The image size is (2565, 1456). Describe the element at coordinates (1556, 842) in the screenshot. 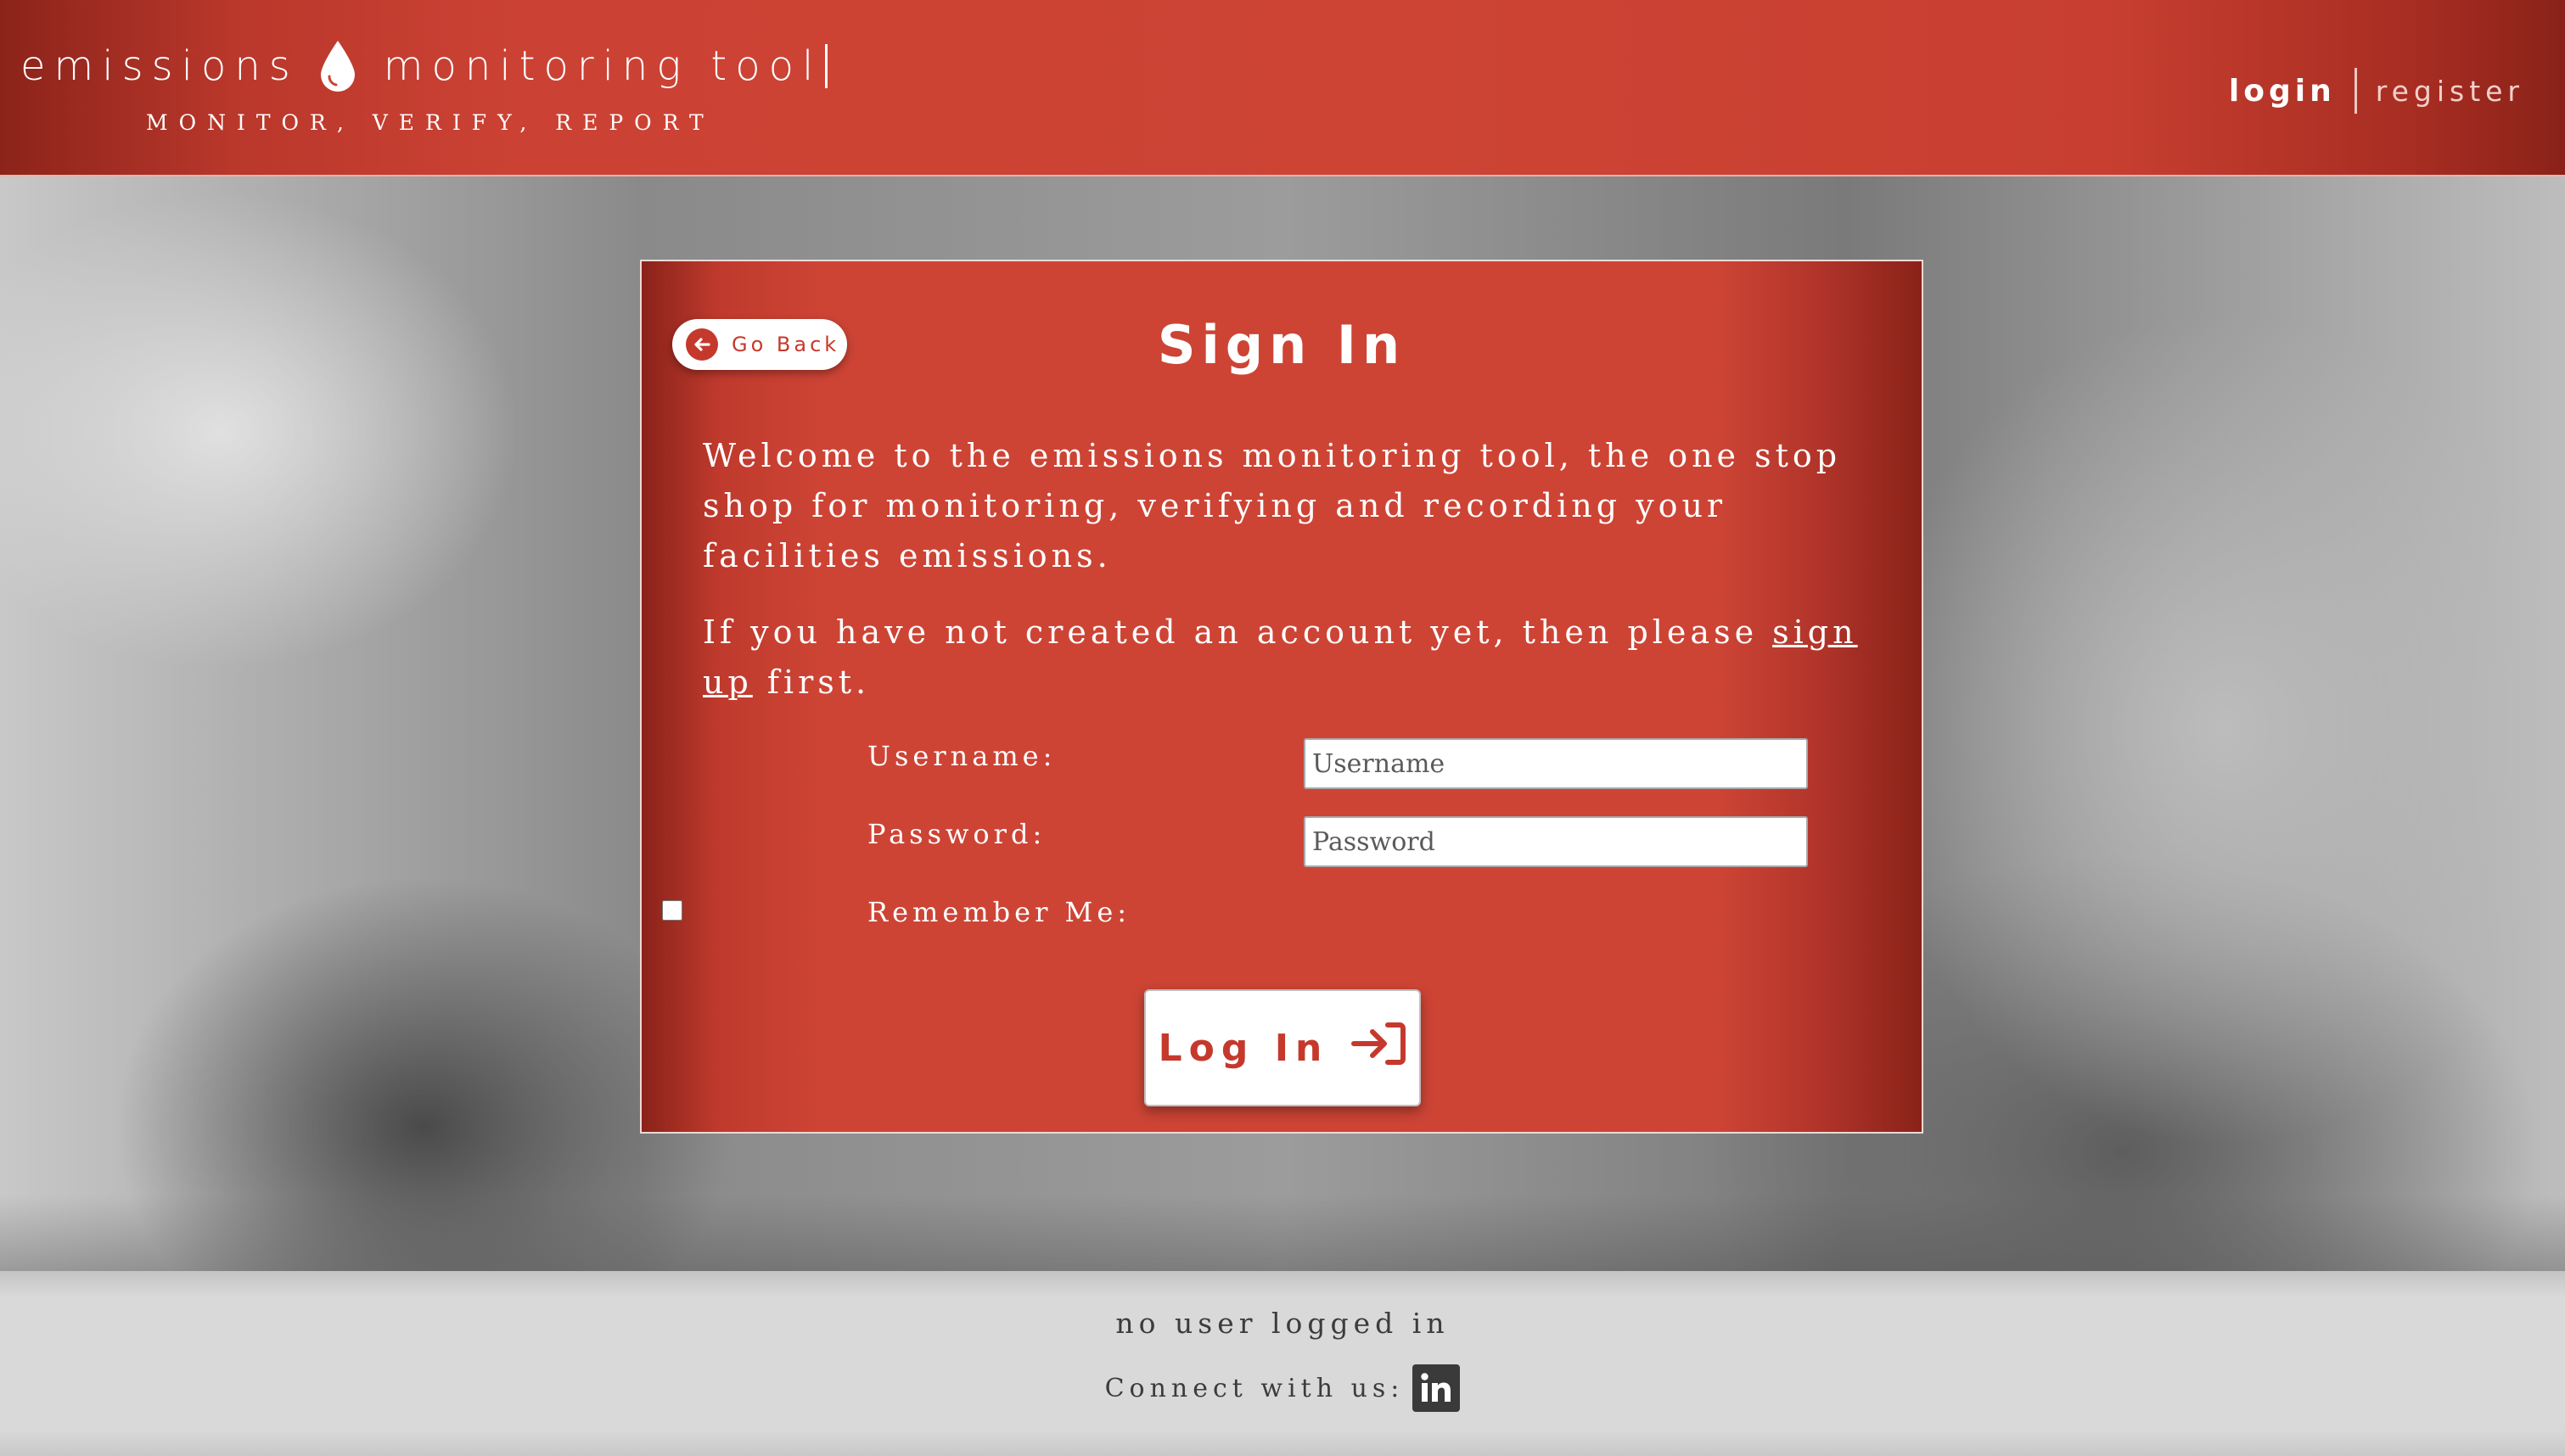

I see `password-input` at that location.